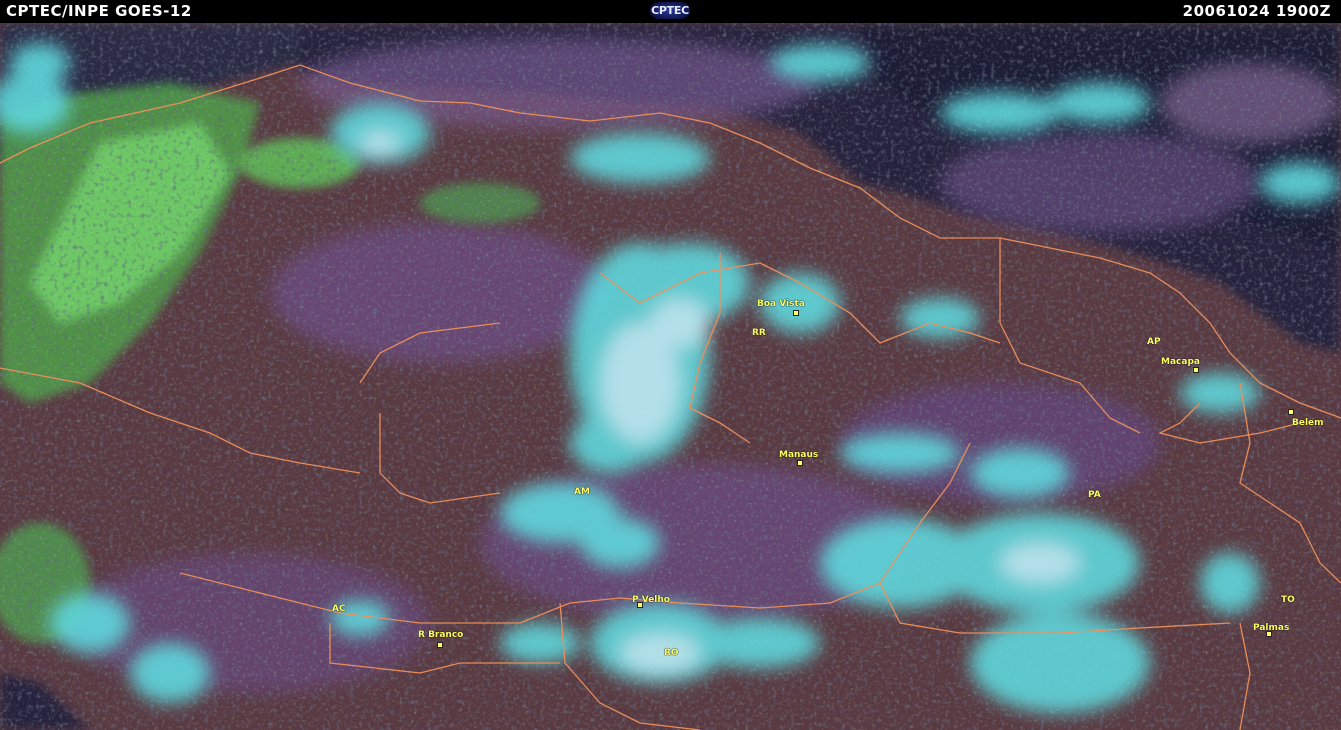 Image resolution: width=1341 pixels, height=730 pixels. I want to click on city-marker-palmas, so click(1269, 634).